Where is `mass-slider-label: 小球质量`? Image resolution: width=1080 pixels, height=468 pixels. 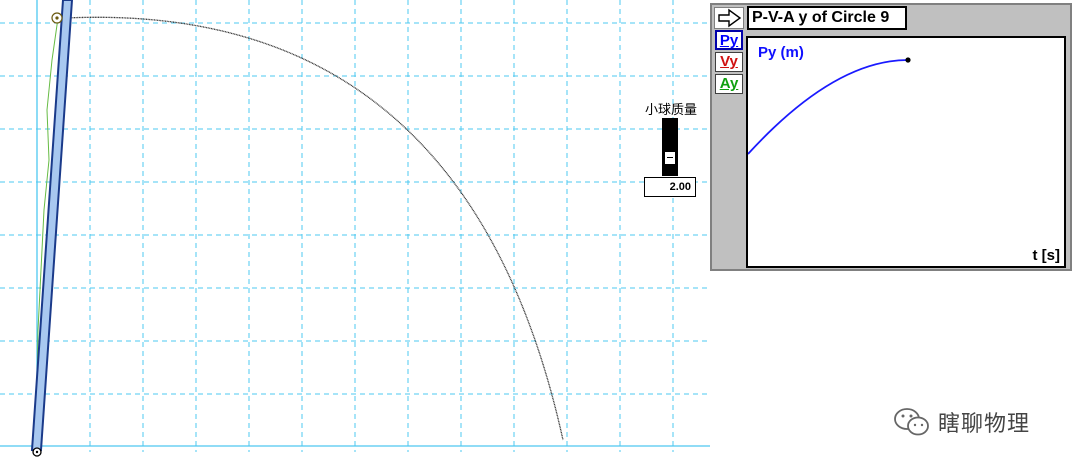 mass-slider-label: 小球质量 is located at coordinates (670, 109).